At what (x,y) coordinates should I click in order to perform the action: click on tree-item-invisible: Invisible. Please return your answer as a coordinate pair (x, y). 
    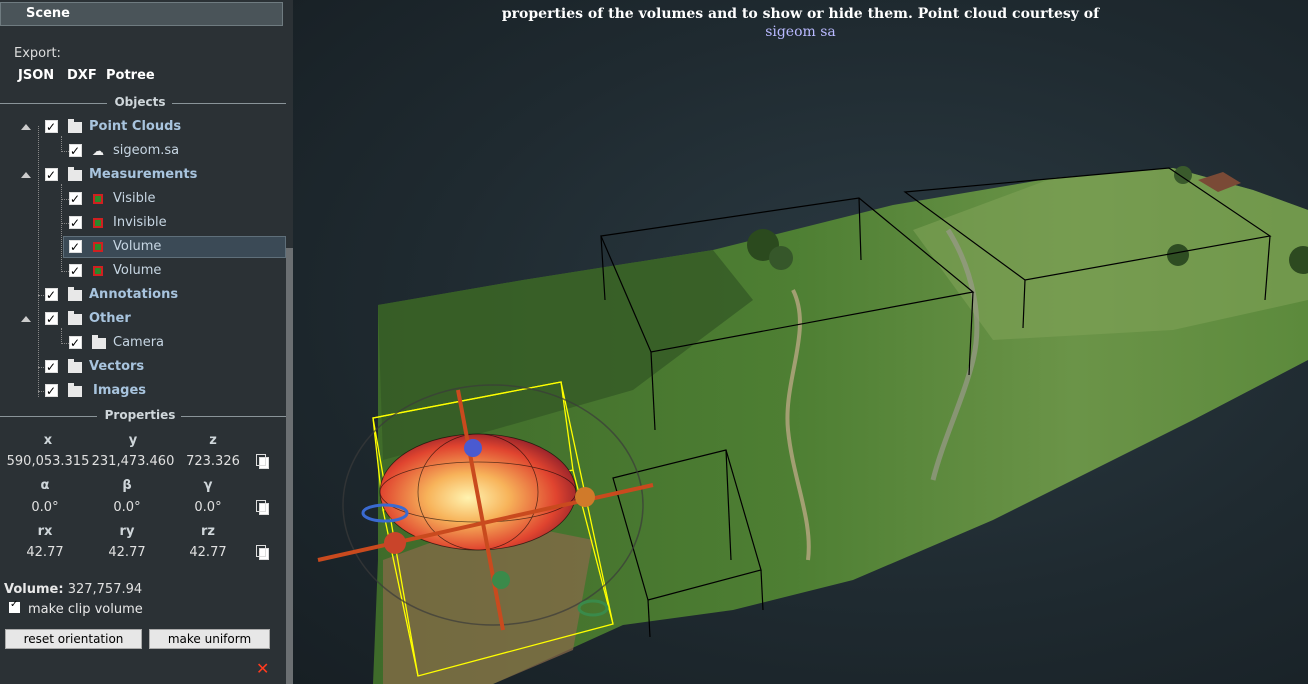
    Looking at the image, I should click on (143, 223).